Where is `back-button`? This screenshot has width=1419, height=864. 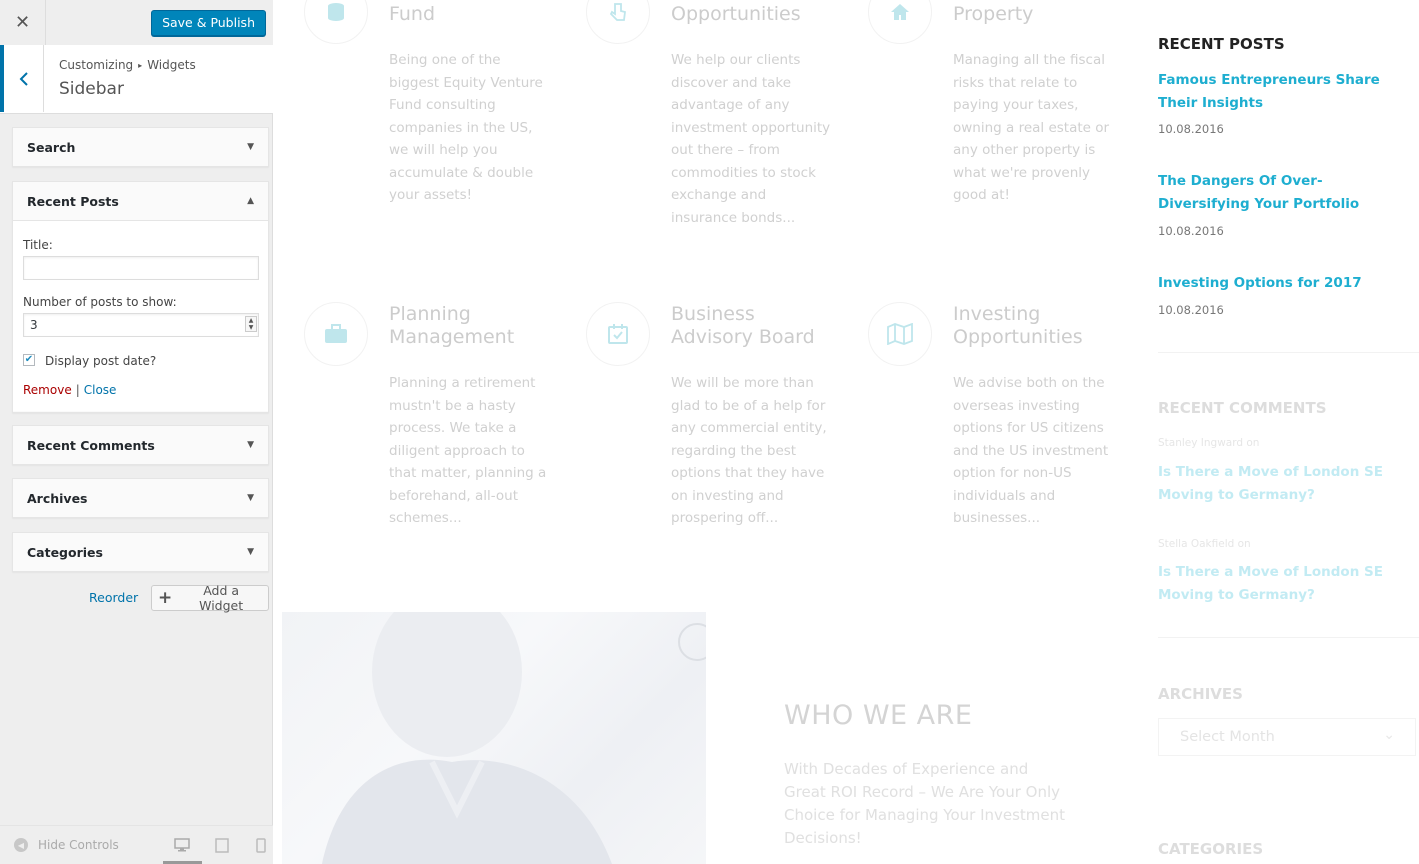 back-button is located at coordinates (22, 78).